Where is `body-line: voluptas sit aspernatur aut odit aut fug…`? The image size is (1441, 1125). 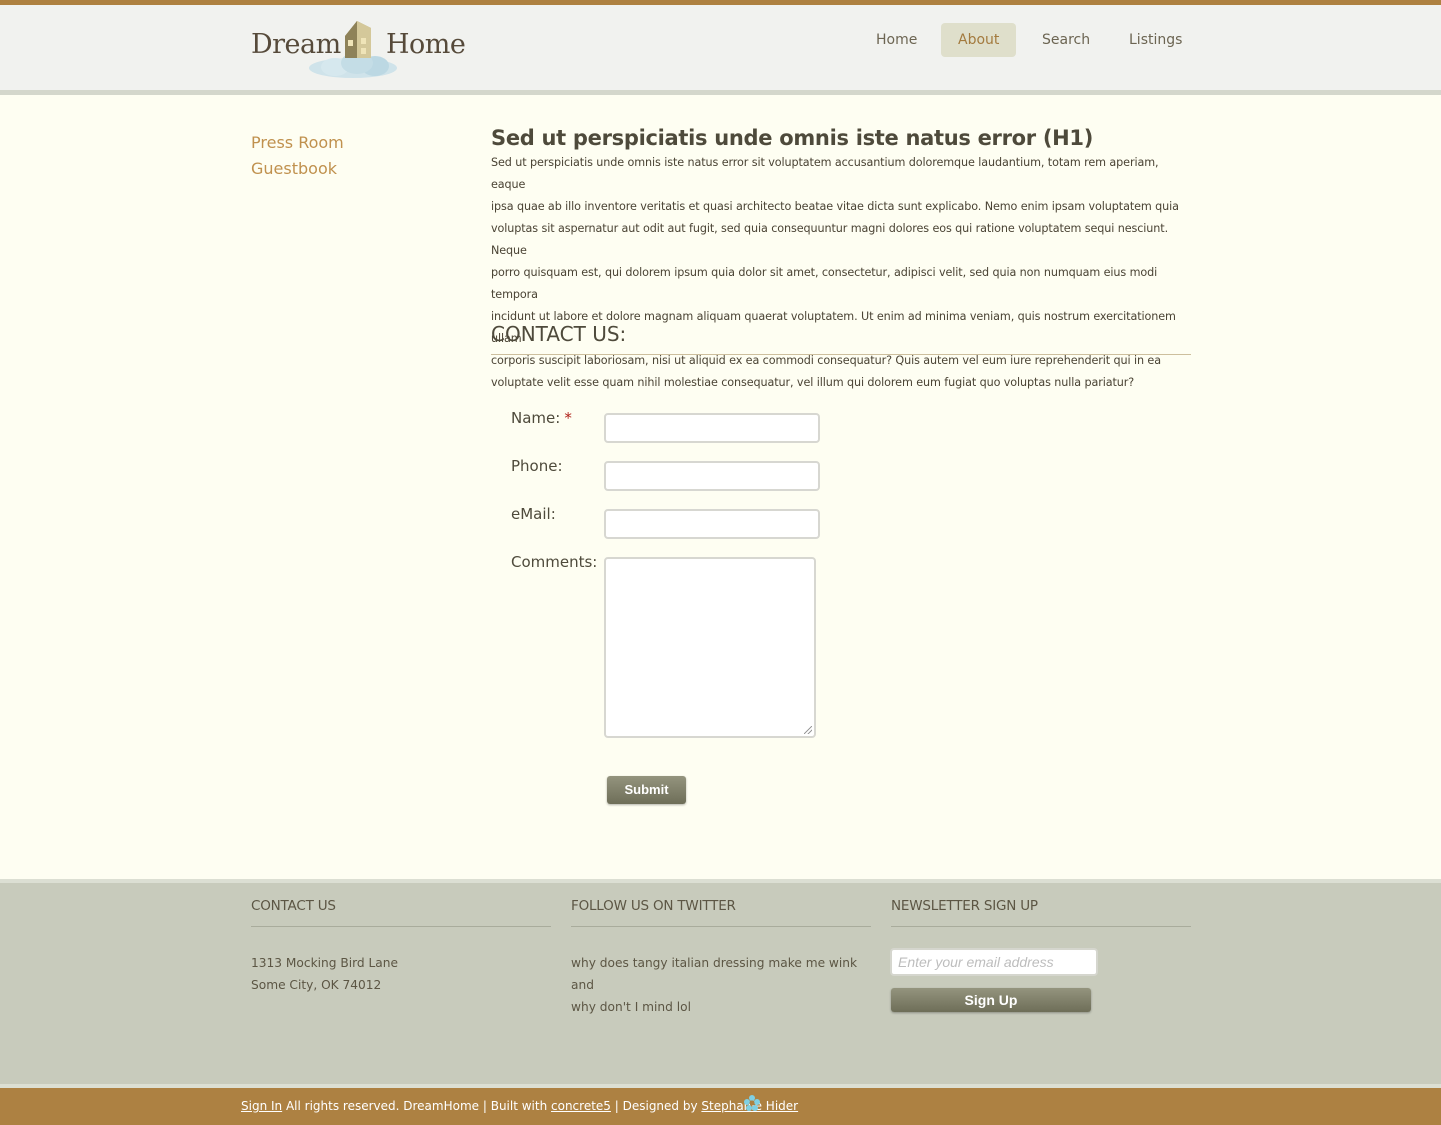 body-line: voluptas sit aspernatur aut odit aut fug… is located at coordinates (830, 239).